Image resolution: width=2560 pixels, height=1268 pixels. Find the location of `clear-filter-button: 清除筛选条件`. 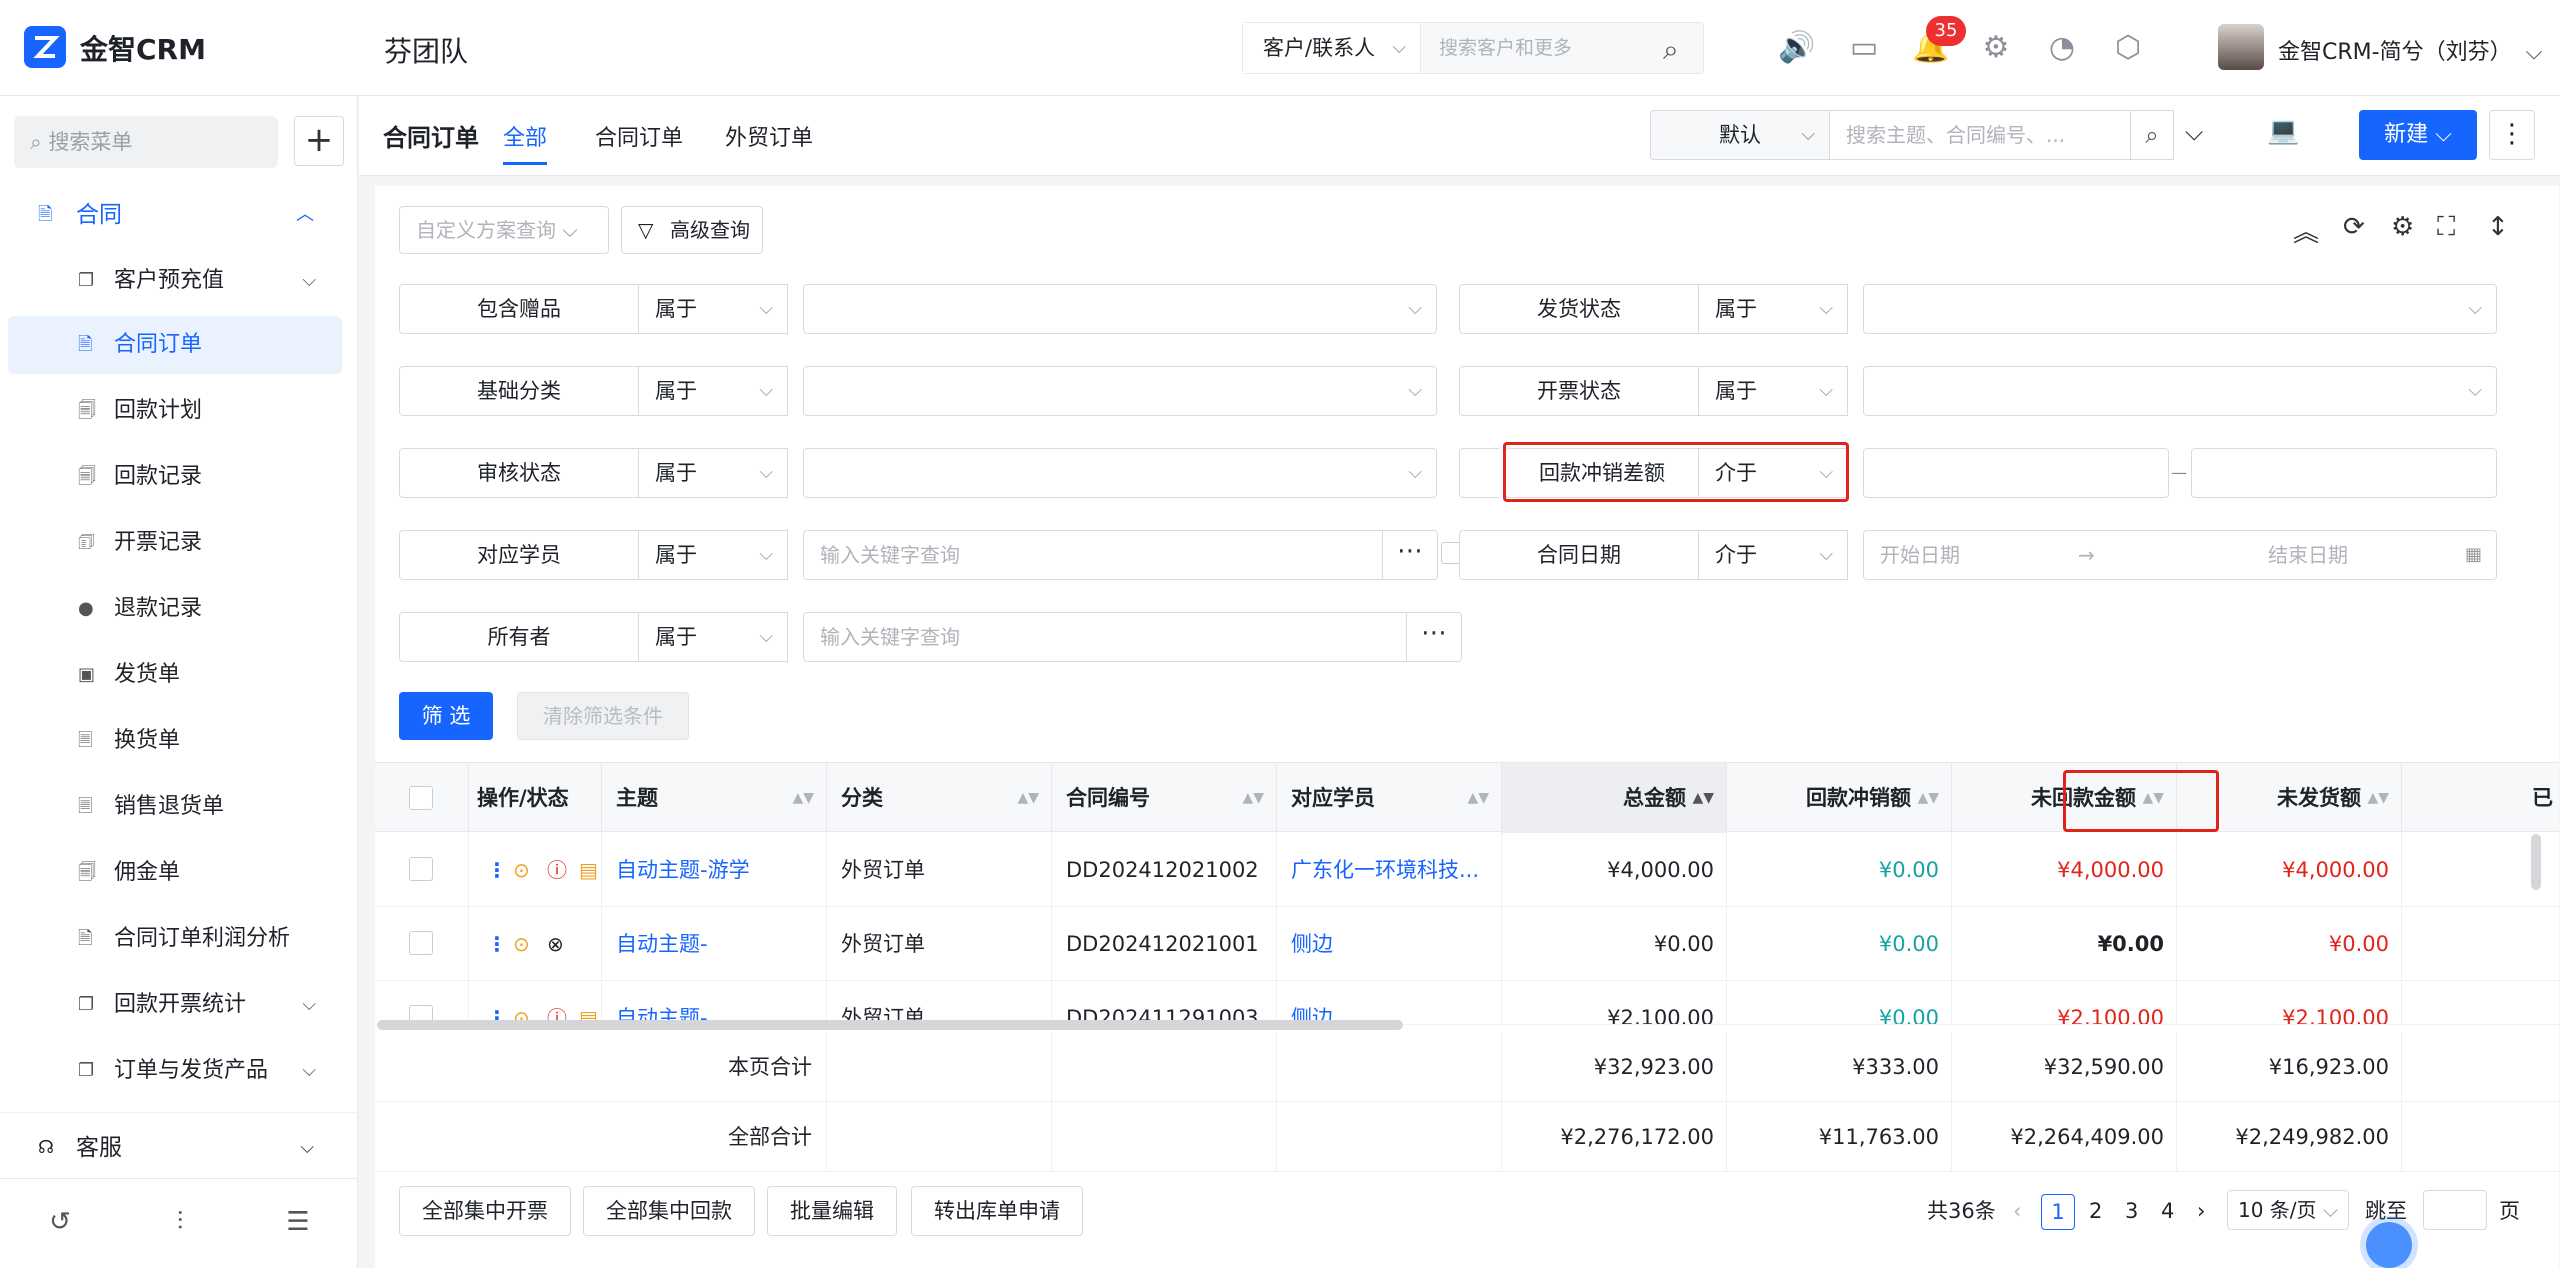

clear-filter-button: 清除筛选条件 is located at coordinates (603, 716).